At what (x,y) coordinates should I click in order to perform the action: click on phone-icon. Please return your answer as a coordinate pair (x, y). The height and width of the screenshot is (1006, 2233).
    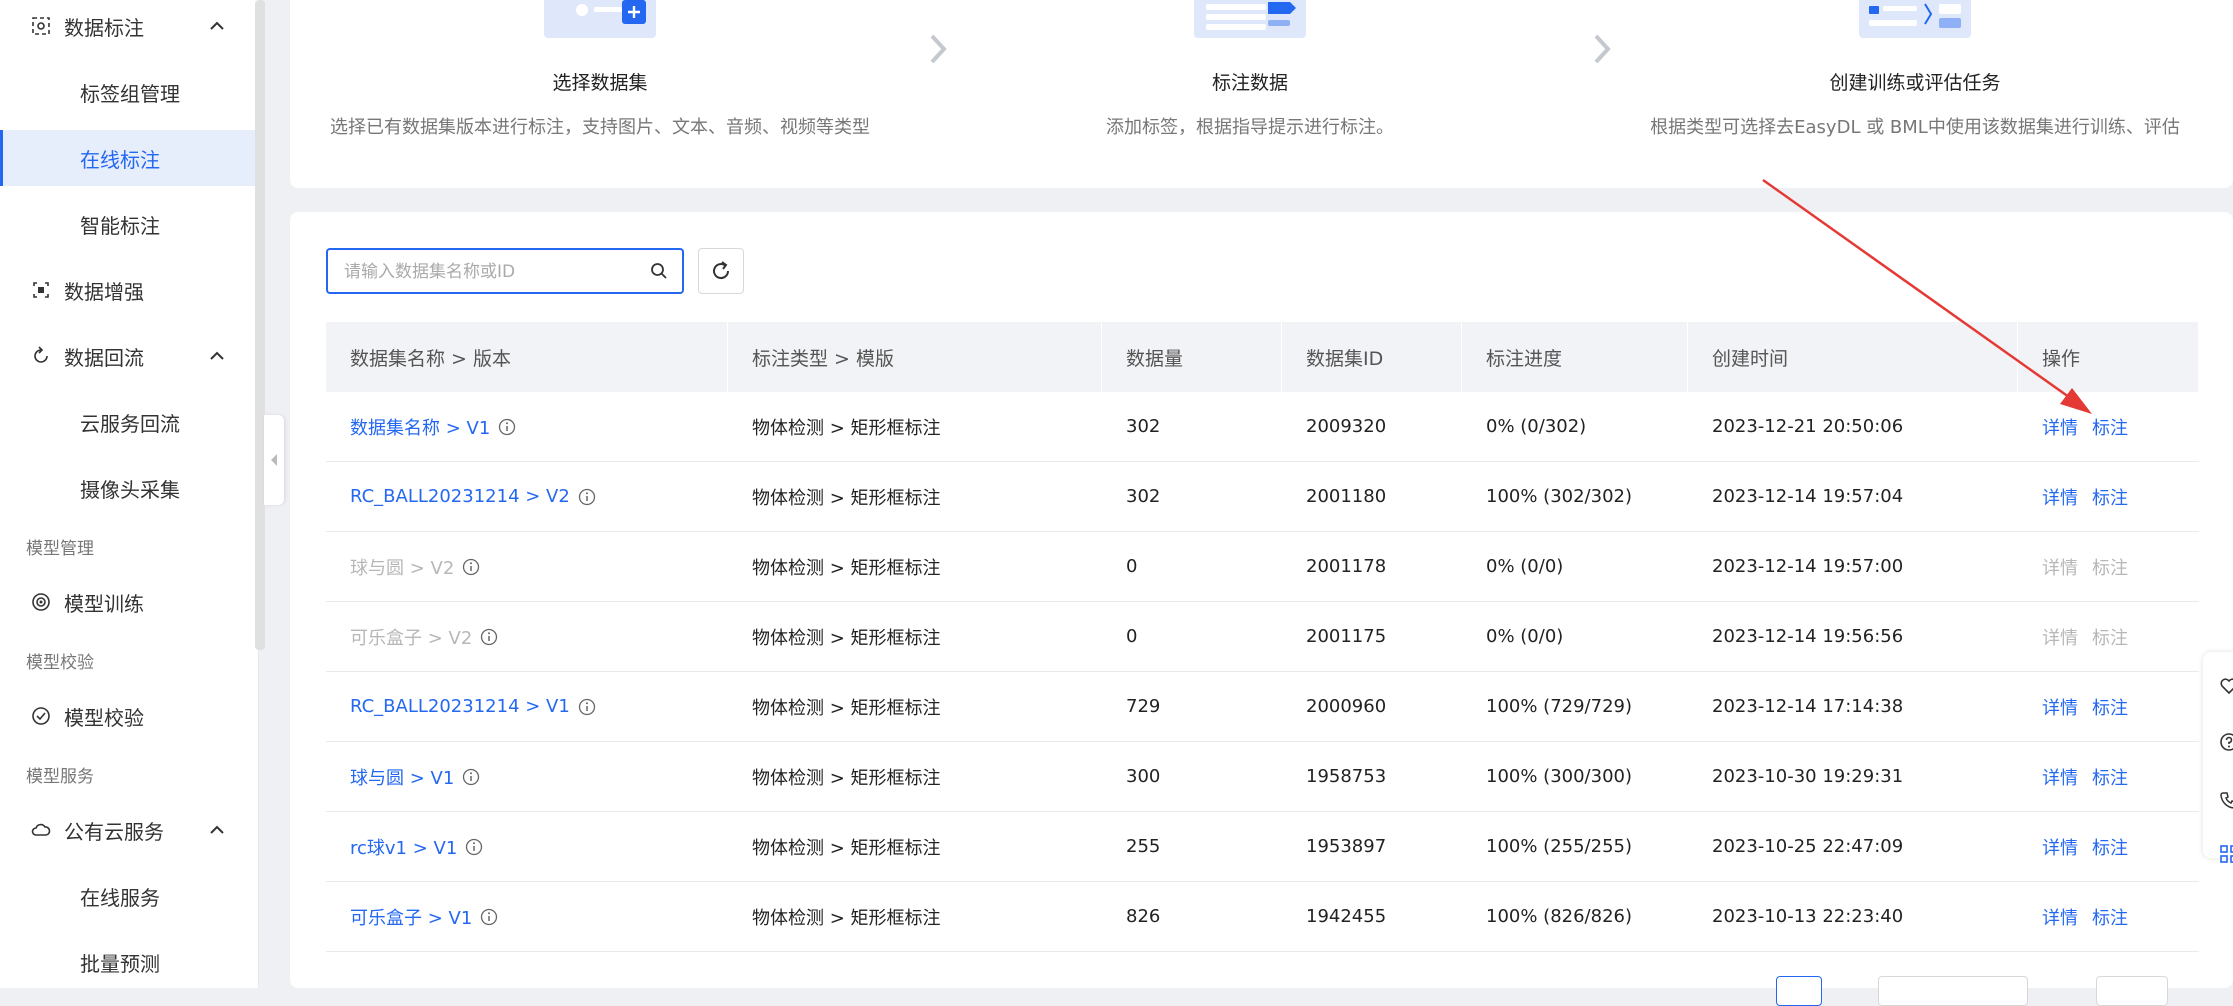
    Looking at the image, I should click on (2226, 800).